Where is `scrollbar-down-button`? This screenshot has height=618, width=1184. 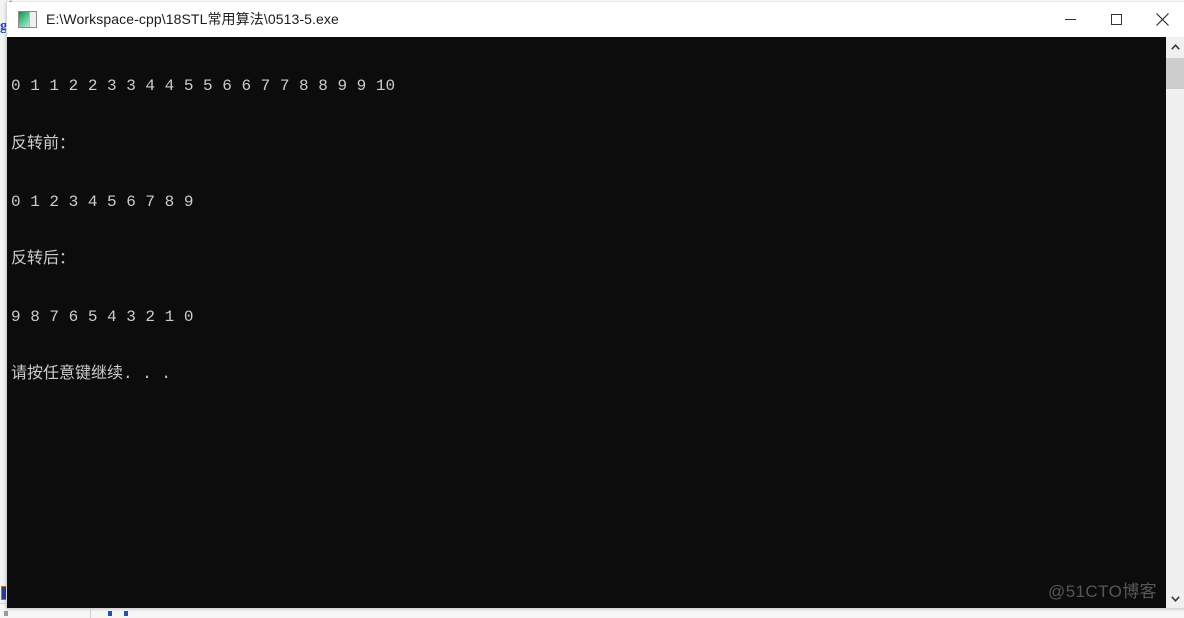
scrollbar-down-button is located at coordinates (1175, 598).